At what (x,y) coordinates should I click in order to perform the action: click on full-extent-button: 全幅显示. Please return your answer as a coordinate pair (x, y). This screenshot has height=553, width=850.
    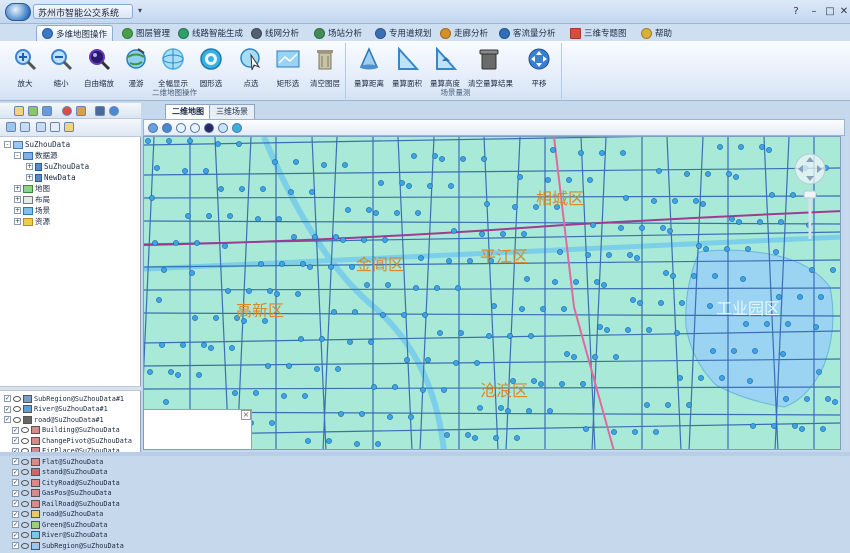
    Looking at the image, I should click on (173, 67).